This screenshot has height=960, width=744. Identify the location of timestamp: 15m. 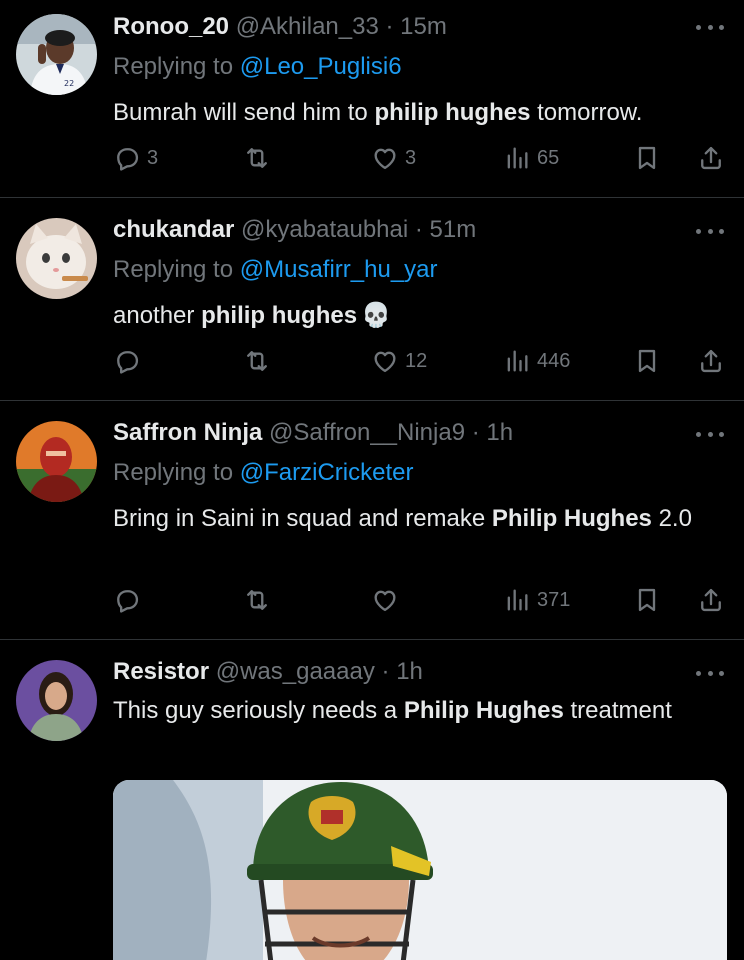
(423, 26).